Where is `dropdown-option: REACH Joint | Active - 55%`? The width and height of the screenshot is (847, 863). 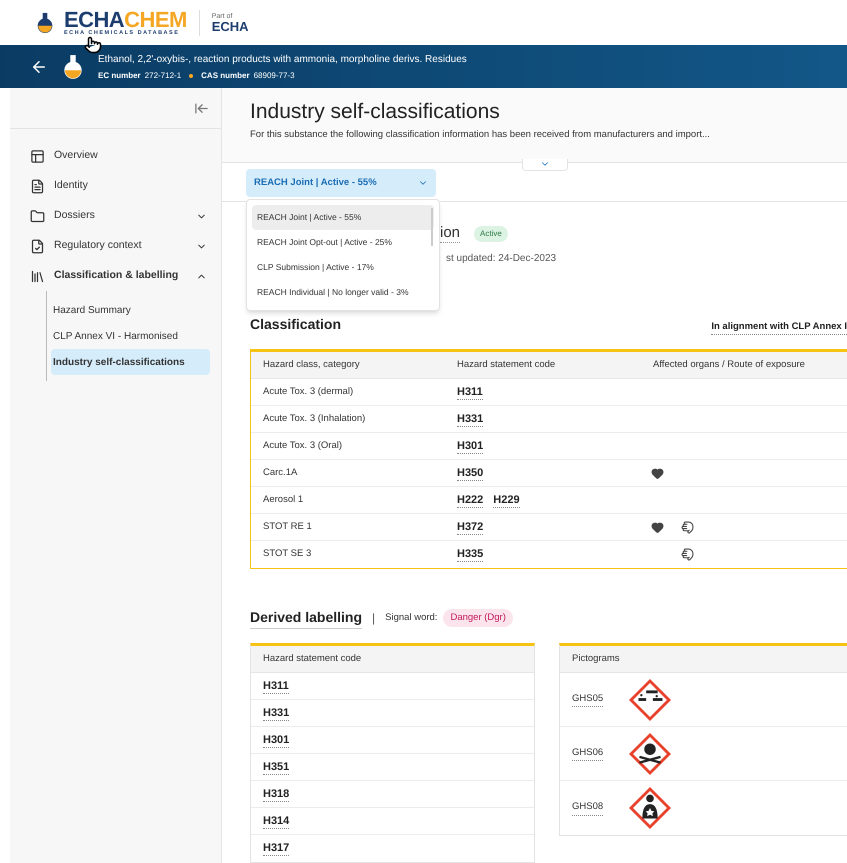
dropdown-option: REACH Joint | Active - 55% is located at coordinates (343, 217).